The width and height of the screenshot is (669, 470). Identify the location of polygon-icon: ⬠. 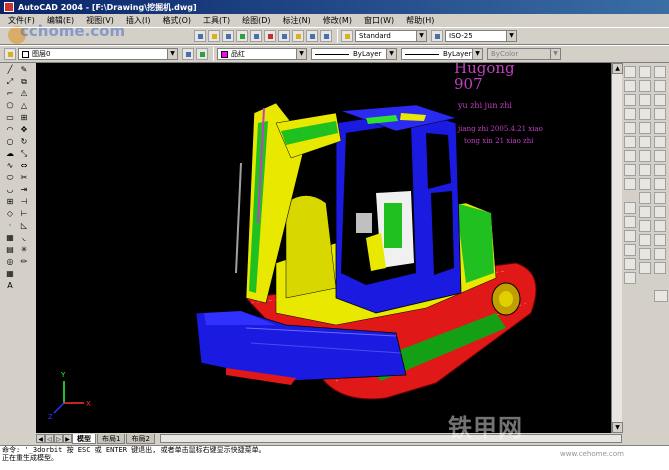
(10, 106).